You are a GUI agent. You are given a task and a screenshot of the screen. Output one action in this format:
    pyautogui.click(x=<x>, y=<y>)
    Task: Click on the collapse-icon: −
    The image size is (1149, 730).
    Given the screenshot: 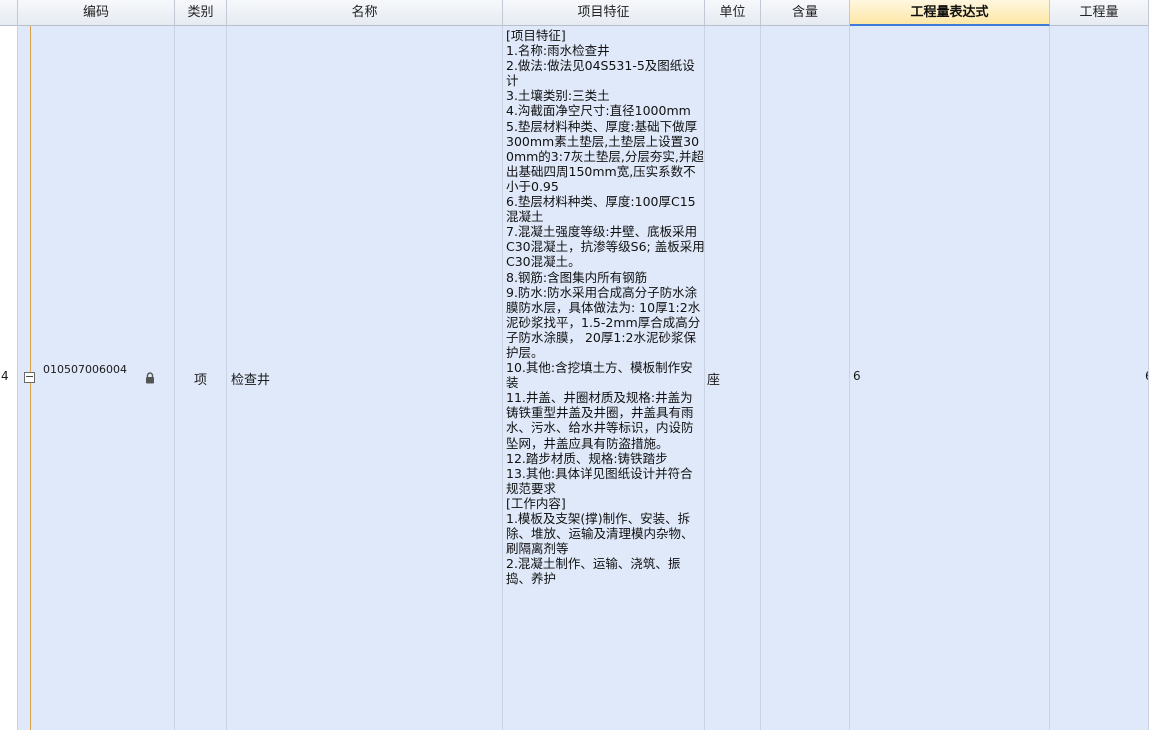 What is the action you would take?
    pyautogui.click(x=29, y=377)
    